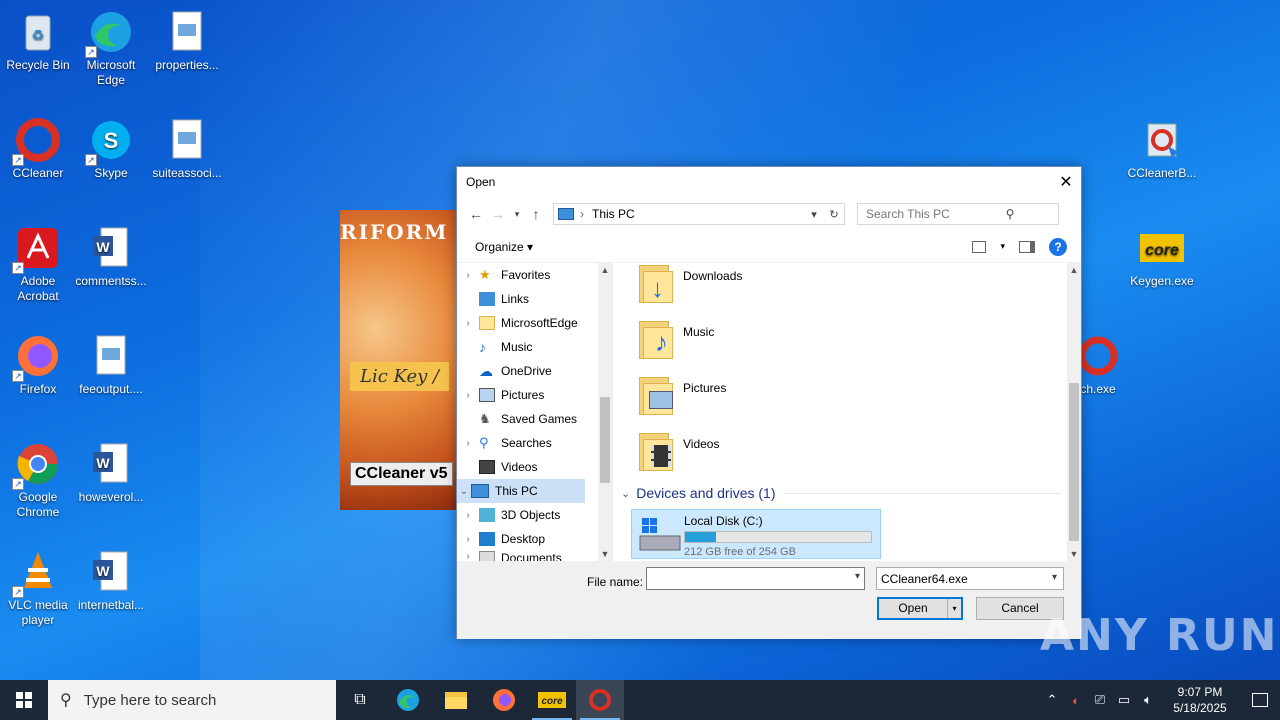 The height and width of the screenshot is (720, 1280). I want to click on organize-button: Organize ▾, so click(504, 247).